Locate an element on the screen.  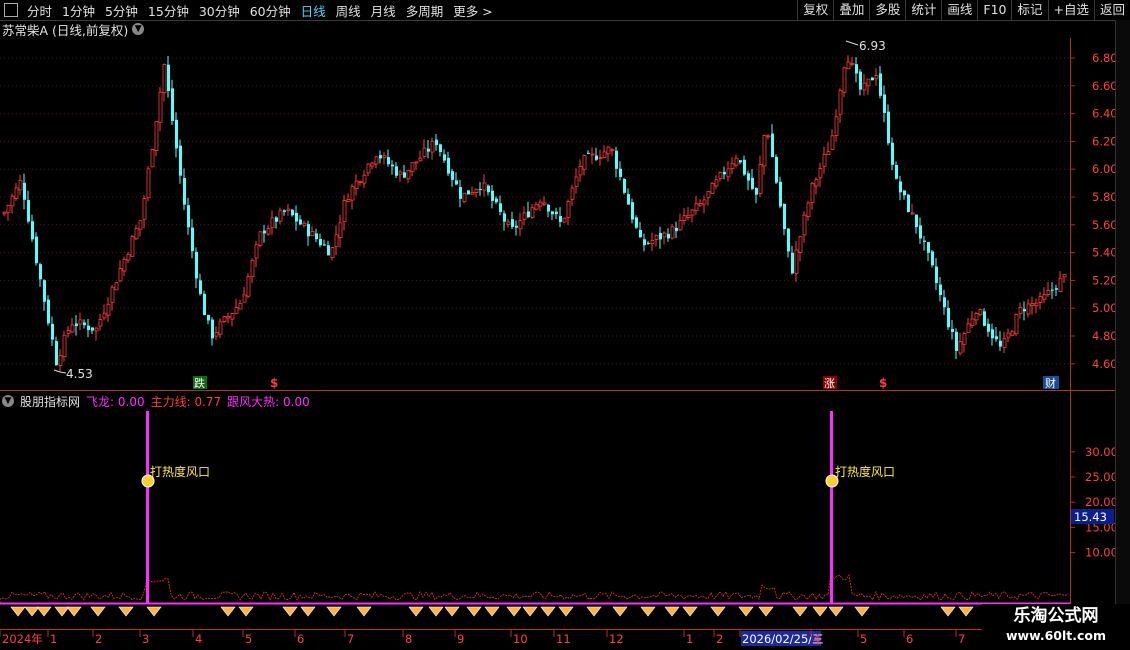
signal-label-1: 打热度风口 is located at coordinates (180, 471).